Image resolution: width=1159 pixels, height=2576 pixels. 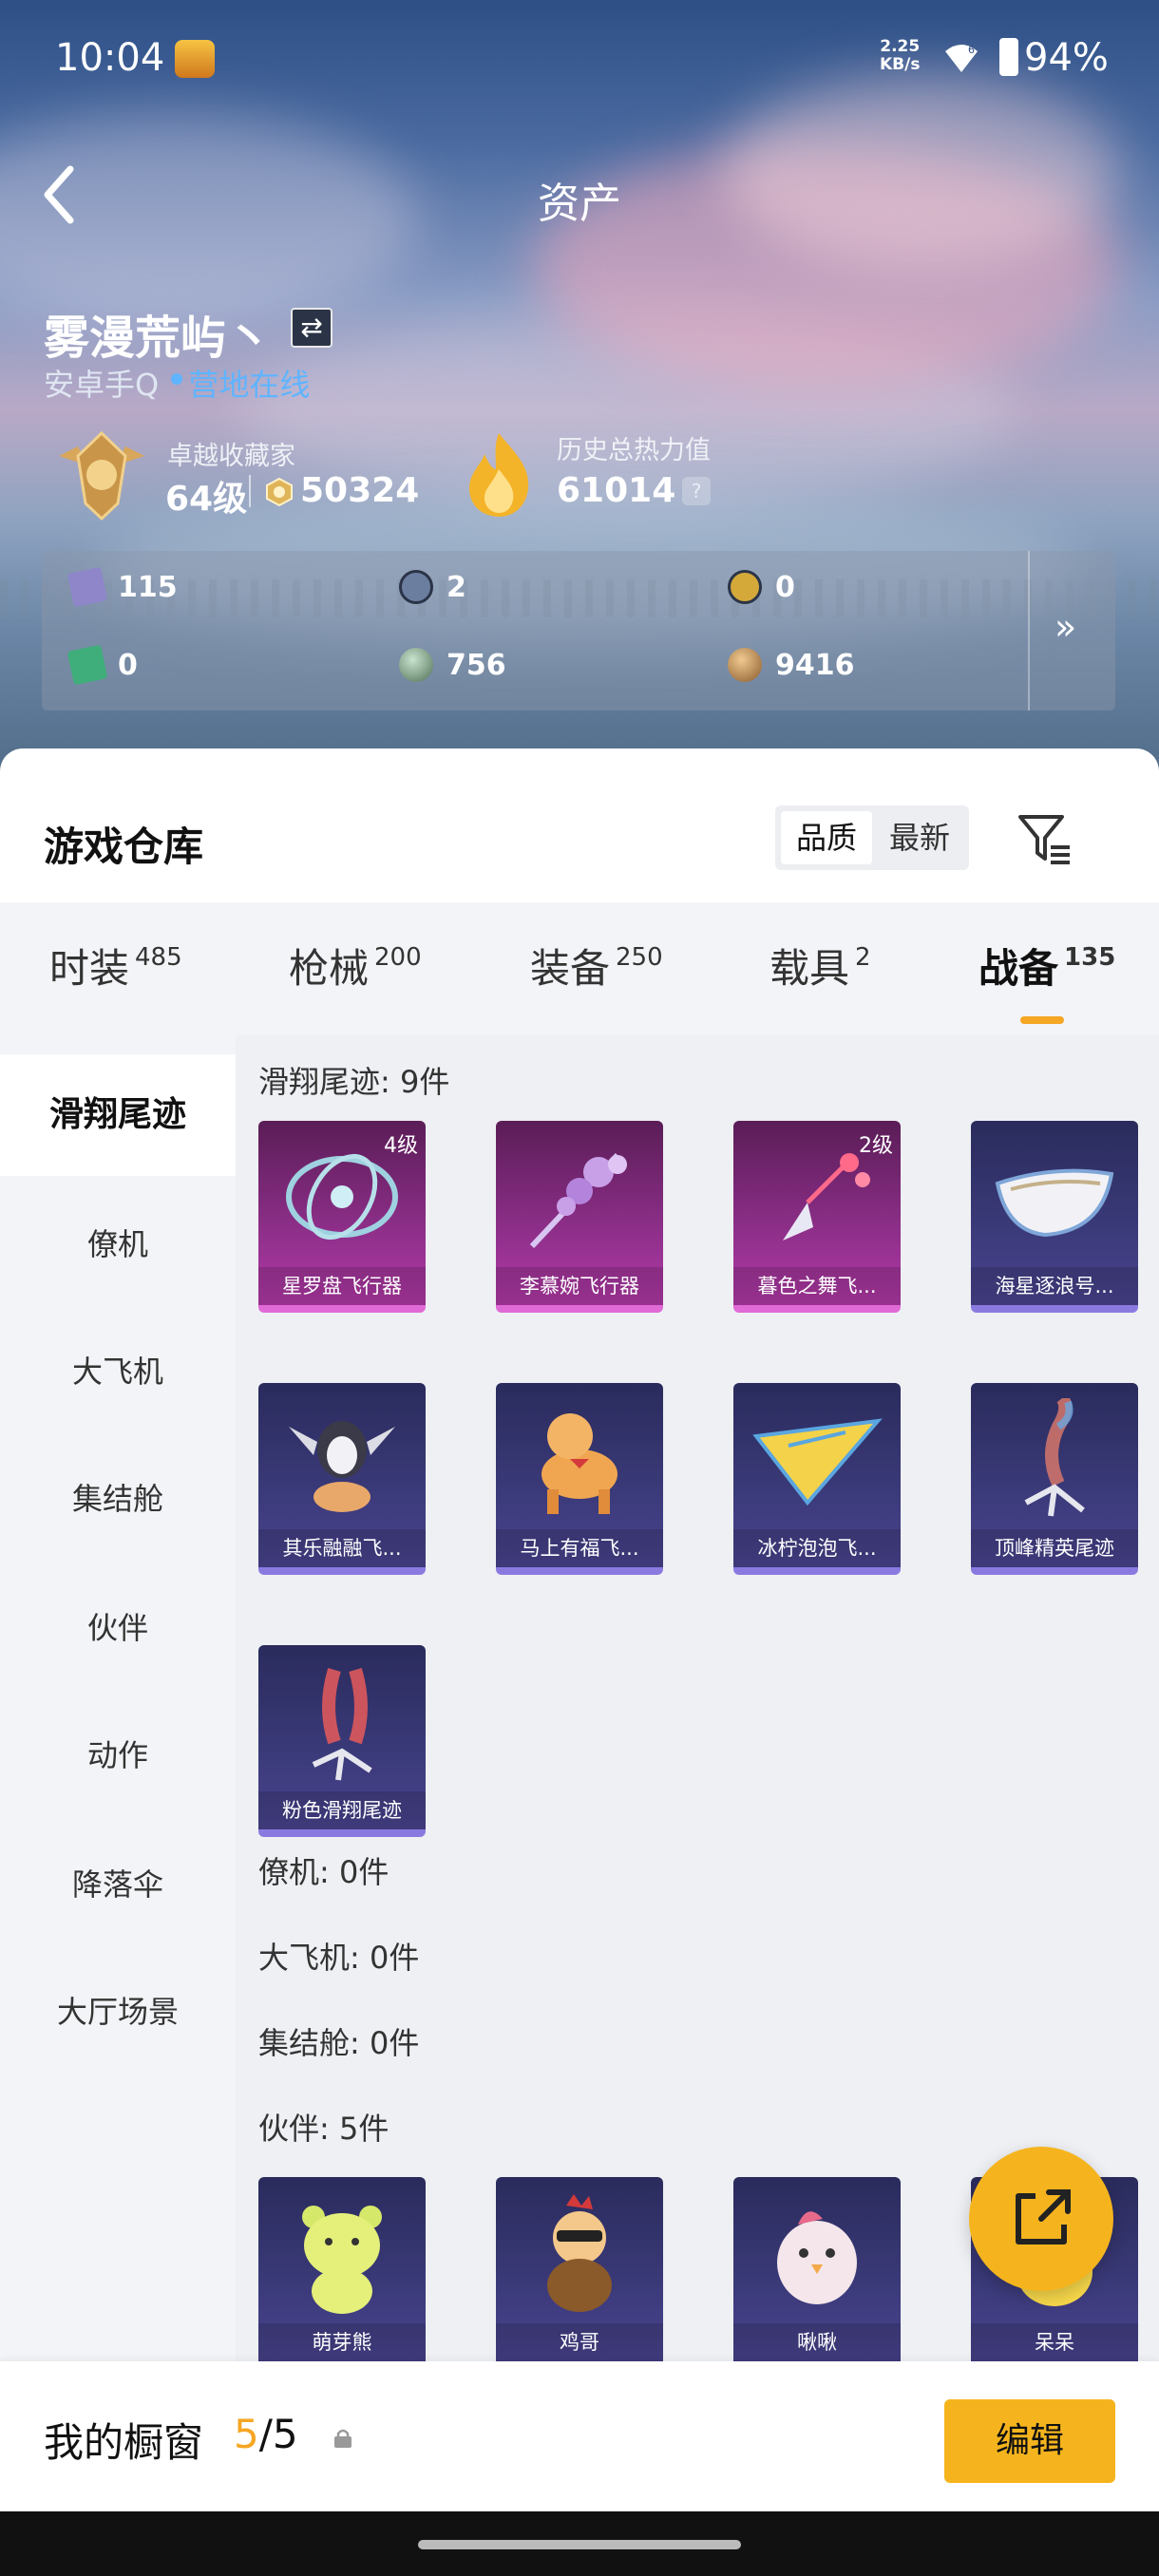 I want to click on section-title-glide-trail: 滑翔尾迹: 9件, so click(x=354, y=1082).